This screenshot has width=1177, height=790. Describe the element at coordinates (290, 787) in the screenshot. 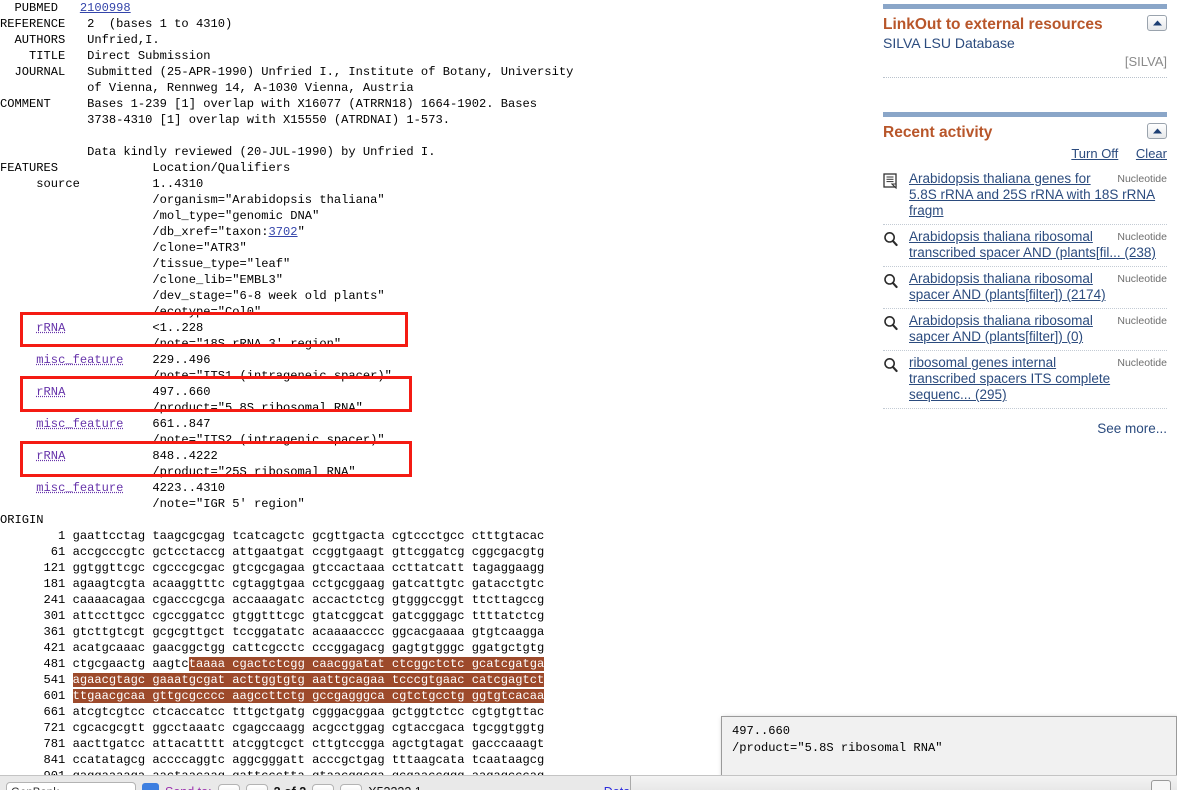

I see `page-indicator: 2 of 2` at that location.